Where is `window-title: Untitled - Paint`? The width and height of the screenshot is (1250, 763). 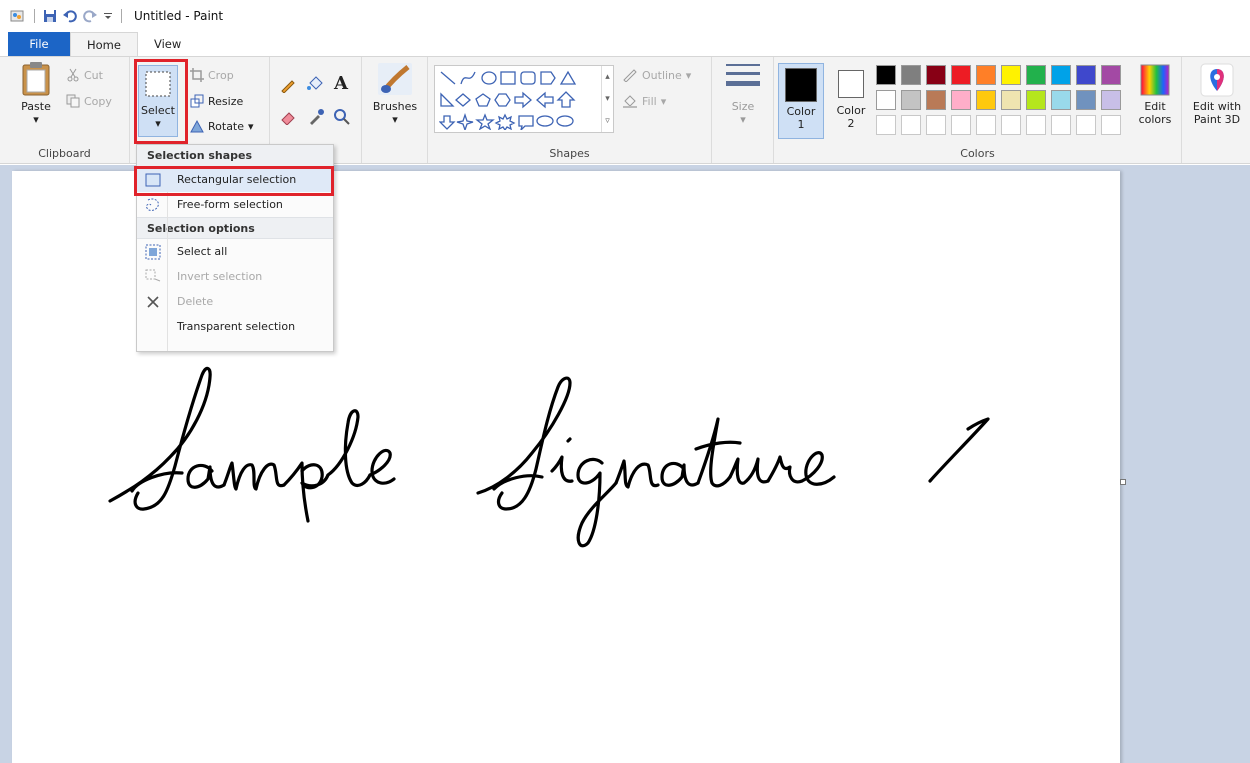
window-title: Untitled - Paint is located at coordinates (179, 16).